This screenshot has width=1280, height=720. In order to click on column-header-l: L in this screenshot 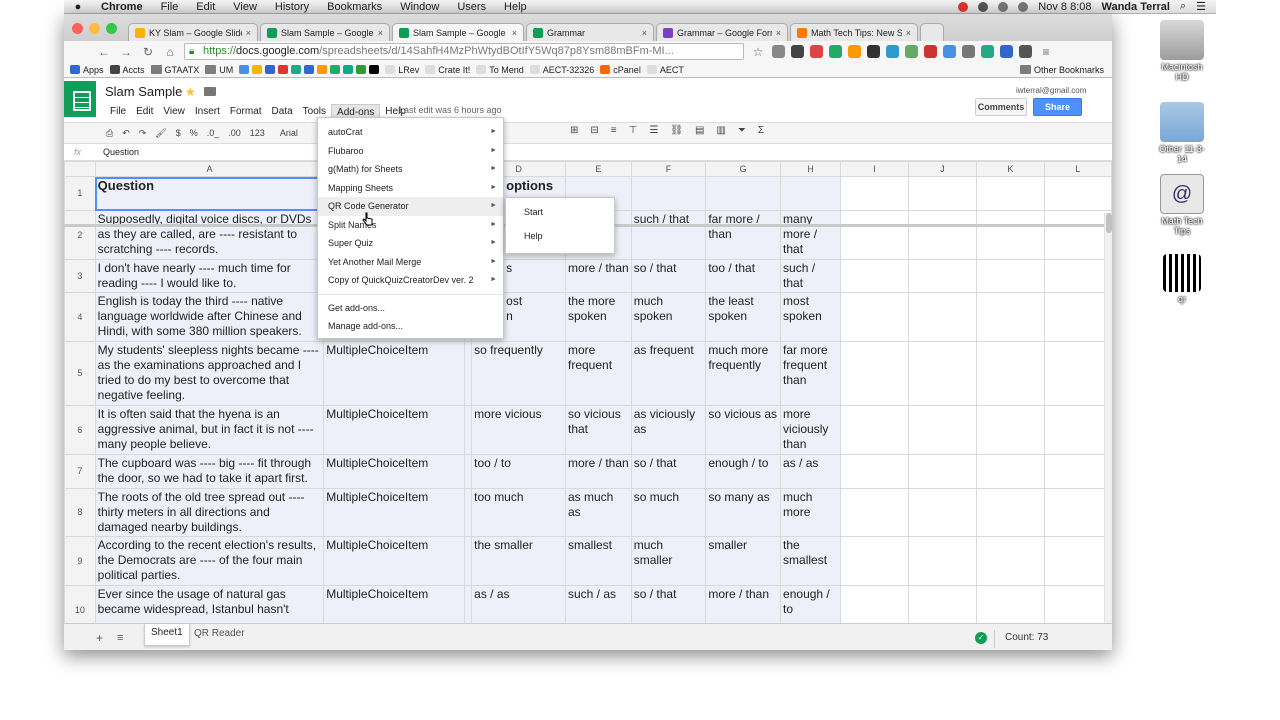, I will do `click(1077, 169)`.